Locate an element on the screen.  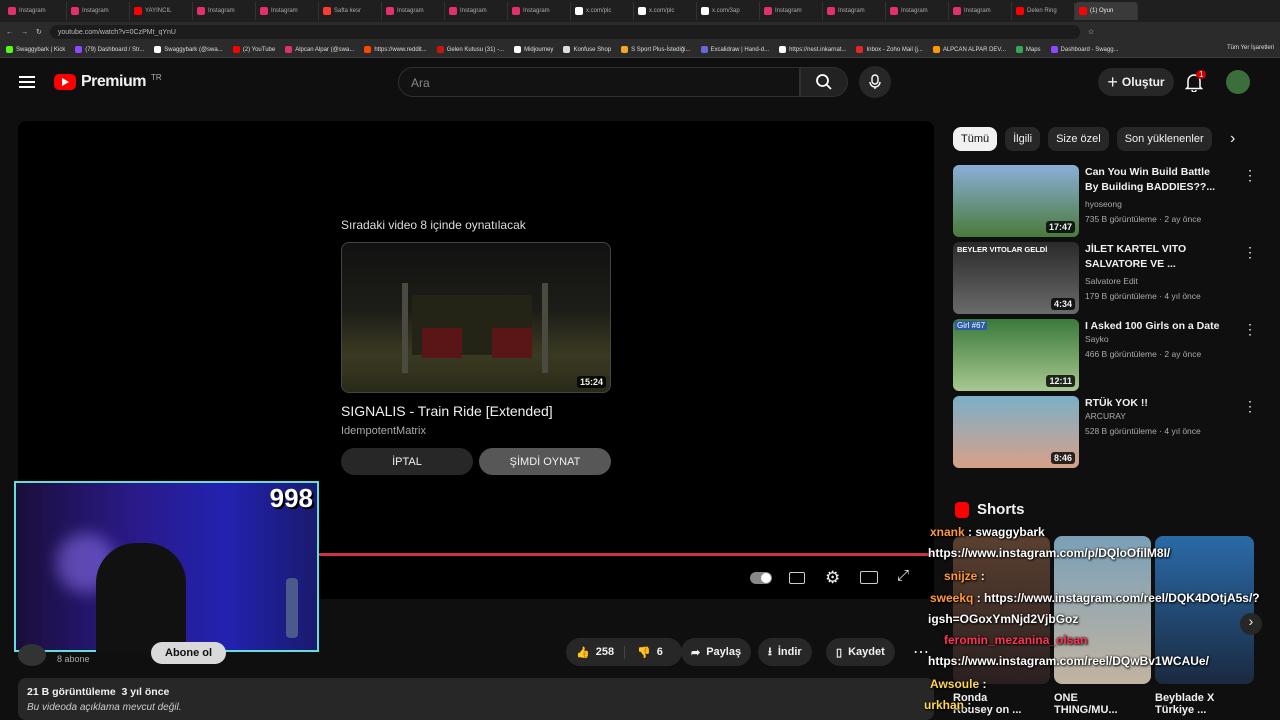
url-field: youtube.com/watch?v=0CzPMt_qYnU is located at coordinates (564, 32).